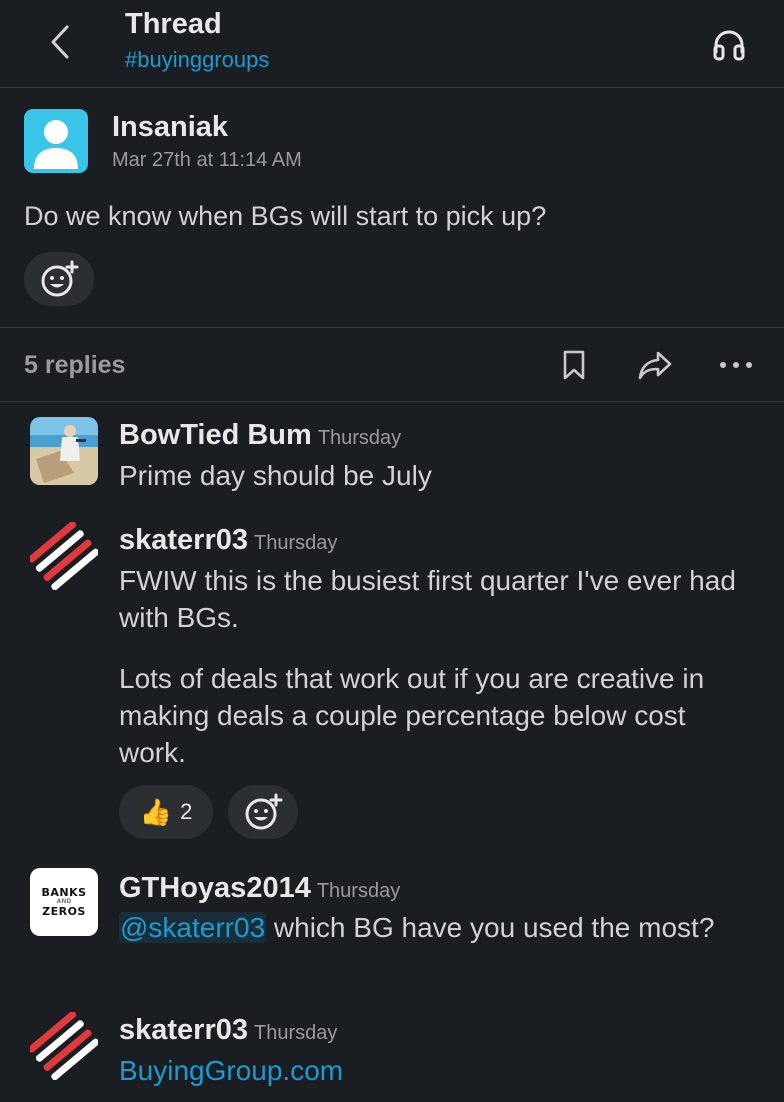 Image resolution: width=784 pixels, height=1102 pixels. What do you see at coordinates (56, 144) in the screenshot?
I see `default-user-icon` at bounding box center [56, 144].